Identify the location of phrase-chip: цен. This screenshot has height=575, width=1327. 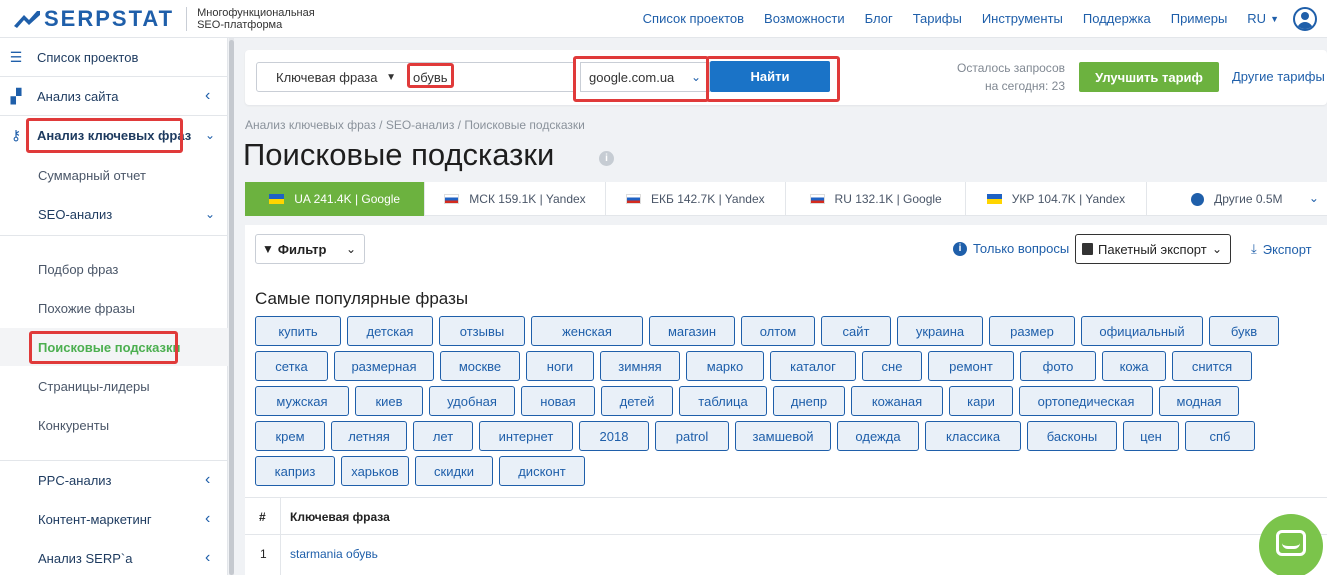
(1151, 436).